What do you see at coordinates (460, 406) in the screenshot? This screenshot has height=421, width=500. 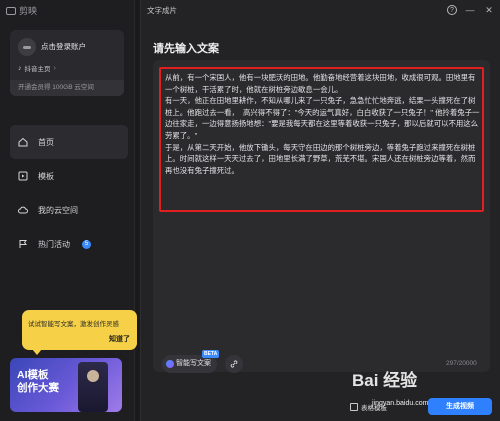 I see `generate-video-button: 生成视频` at bounding box center [460, 406].